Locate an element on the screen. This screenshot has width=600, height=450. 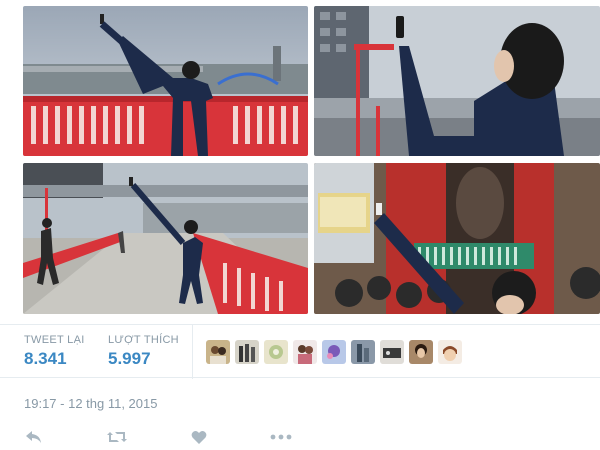
retweet-icon is located at coordinates (117, 437).